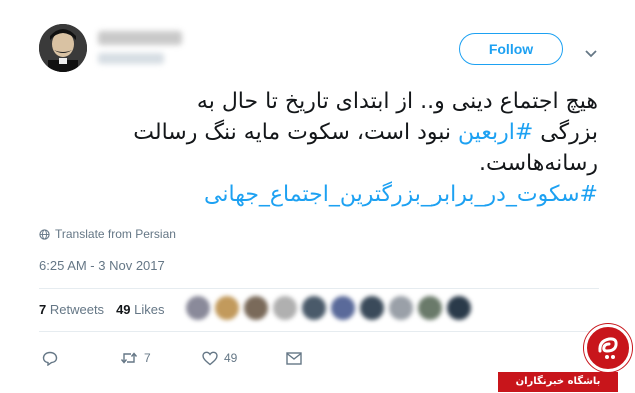  What do you see at coordinates (401, 194) in the screenshot?
I see `hashtag-link-silence: #سکوت_در_برابر_بزرگترین_اجتماع_جهانی` at bounding box center [401, 194].